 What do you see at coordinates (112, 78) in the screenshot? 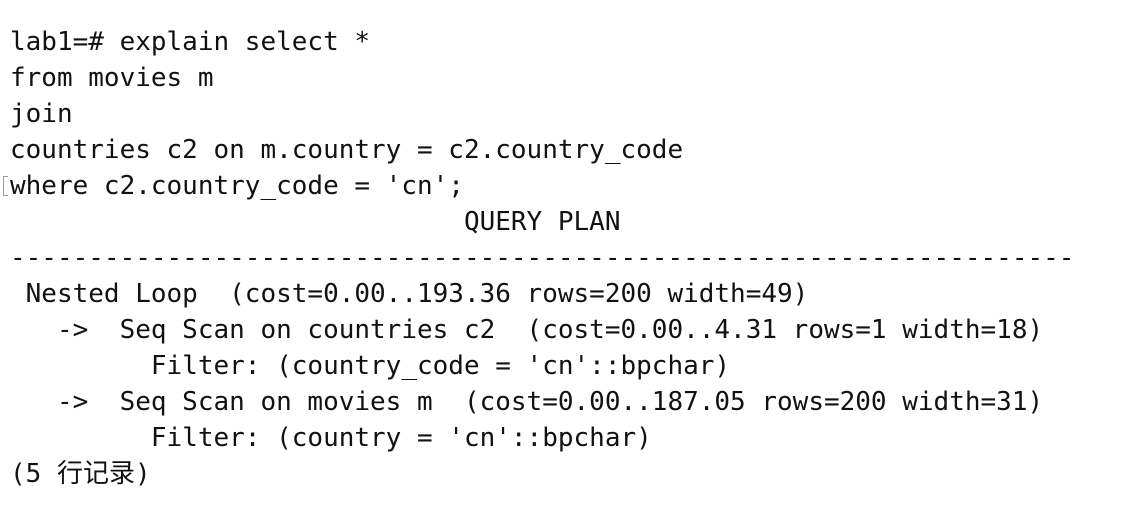
I see `query-line: from movies m` at bounding box center [112, 78].